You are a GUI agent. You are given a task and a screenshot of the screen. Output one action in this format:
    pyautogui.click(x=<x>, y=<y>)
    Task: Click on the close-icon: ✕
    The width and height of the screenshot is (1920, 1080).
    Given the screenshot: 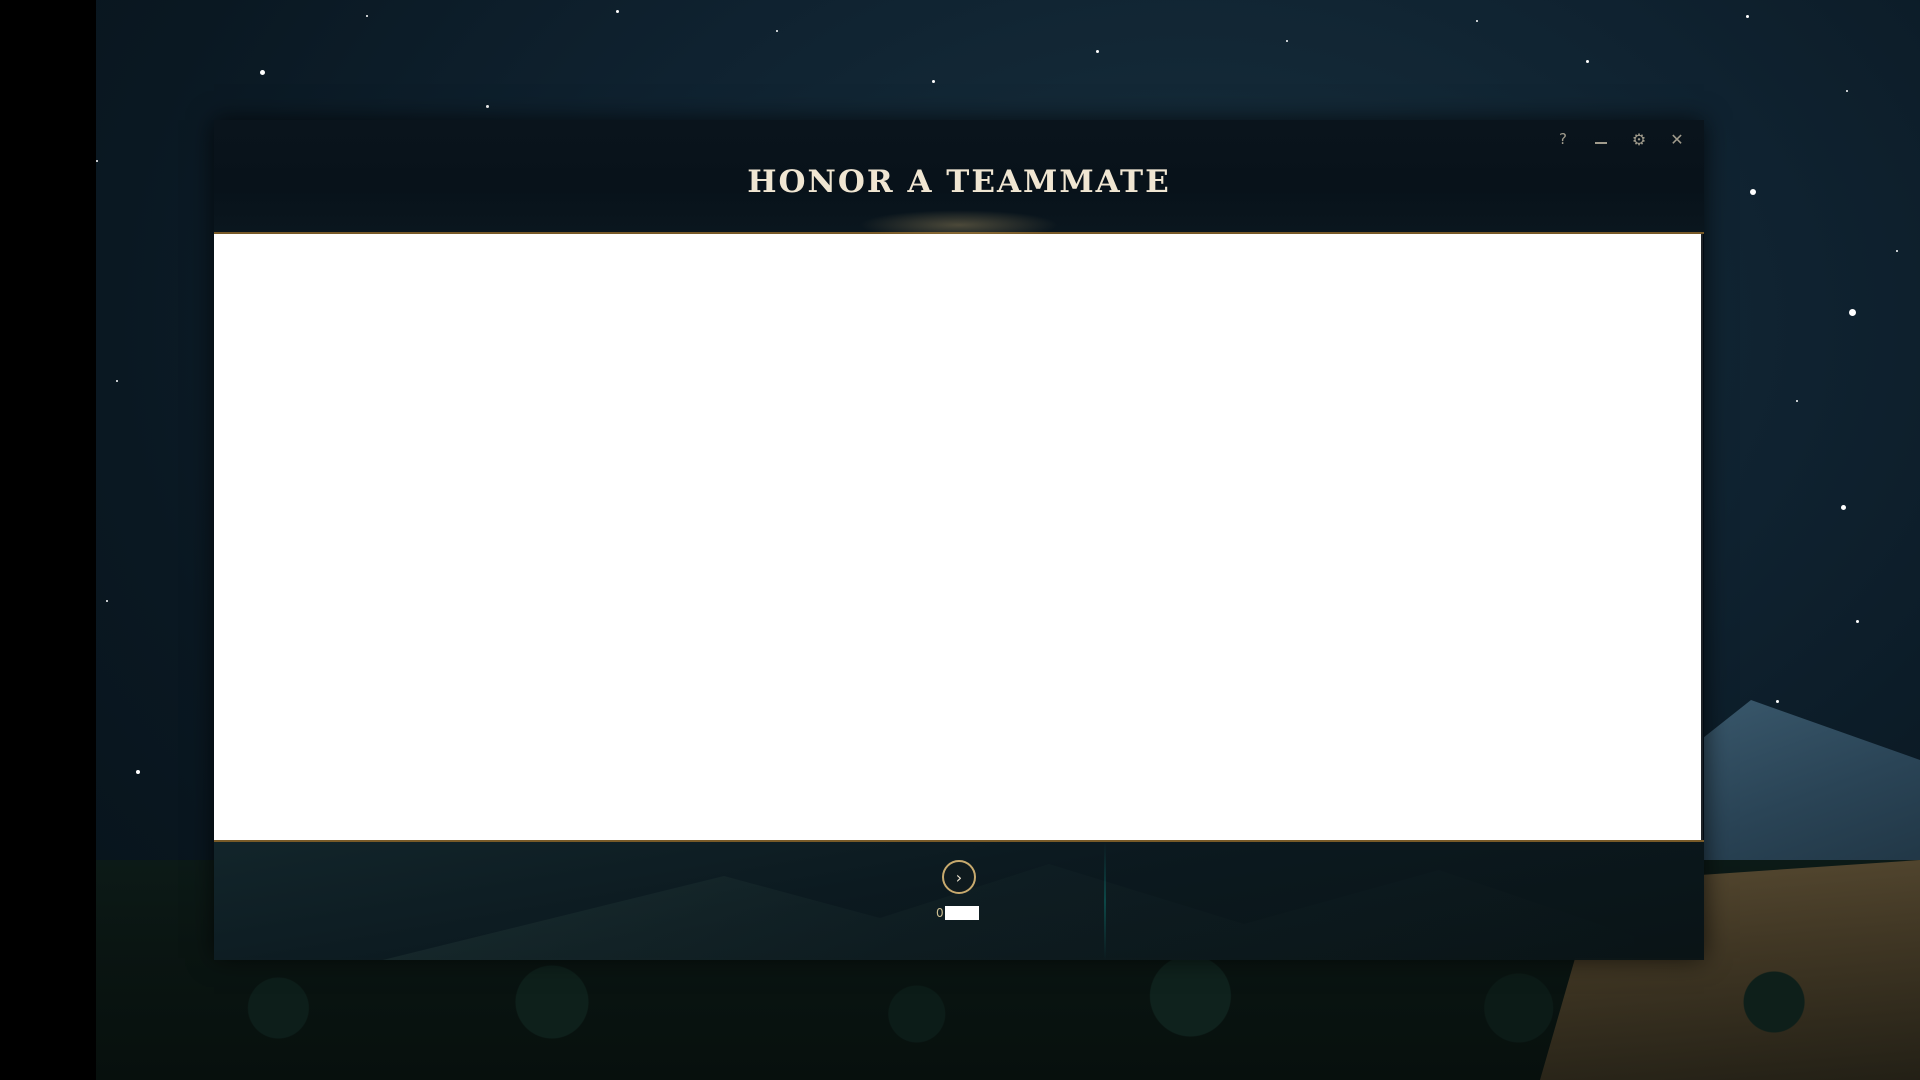 What is the action you would take?
    pyautogui.click(x=1677, y=139)
    